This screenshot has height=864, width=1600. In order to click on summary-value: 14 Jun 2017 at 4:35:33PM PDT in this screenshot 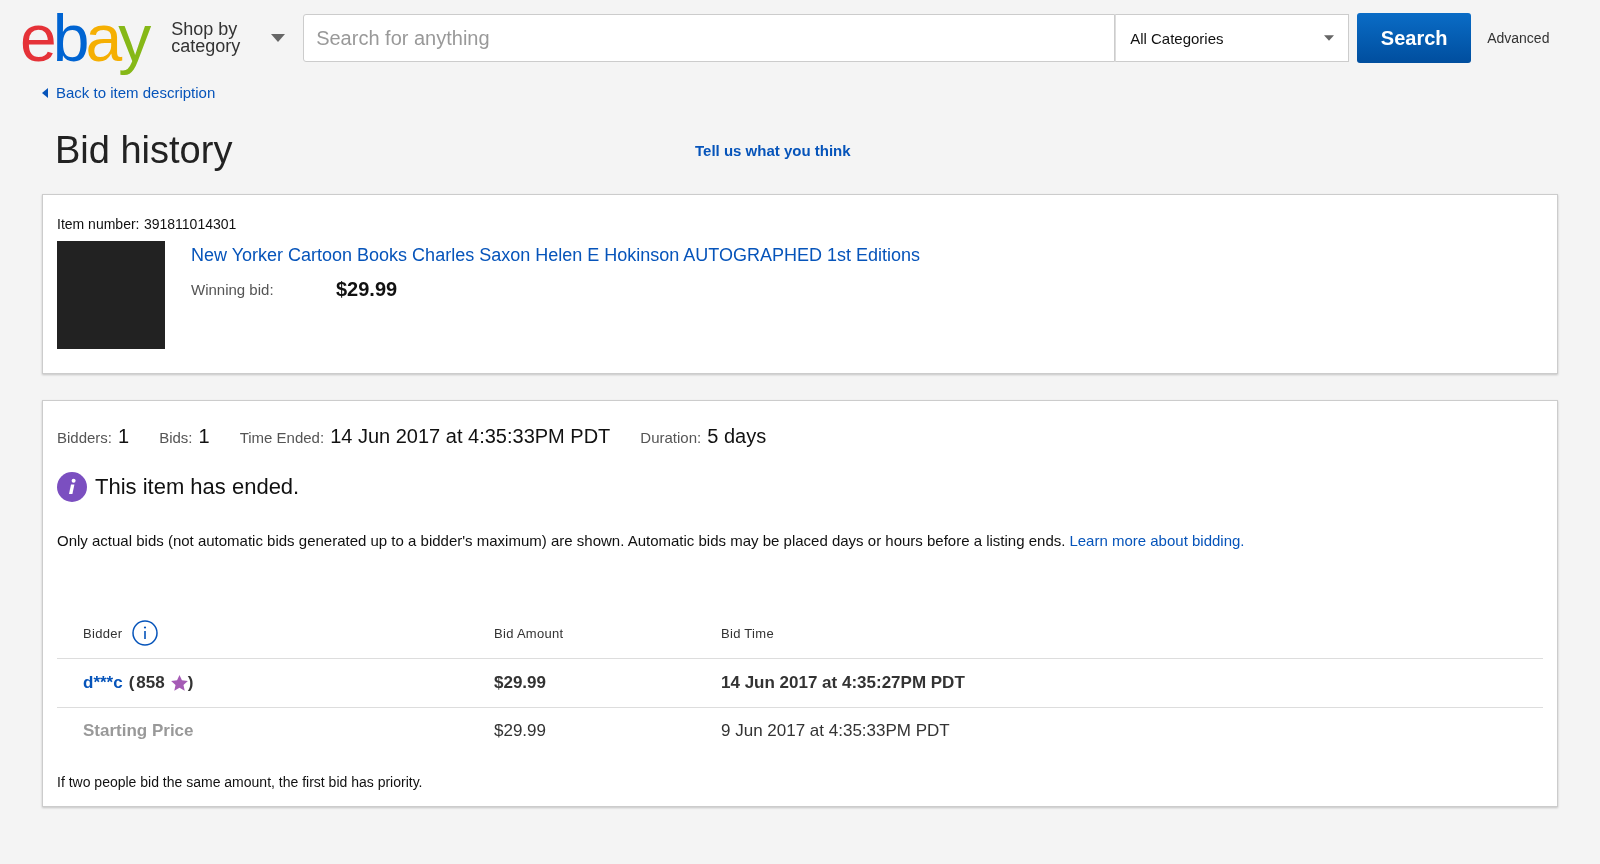, I will do `click(470, 436)`.